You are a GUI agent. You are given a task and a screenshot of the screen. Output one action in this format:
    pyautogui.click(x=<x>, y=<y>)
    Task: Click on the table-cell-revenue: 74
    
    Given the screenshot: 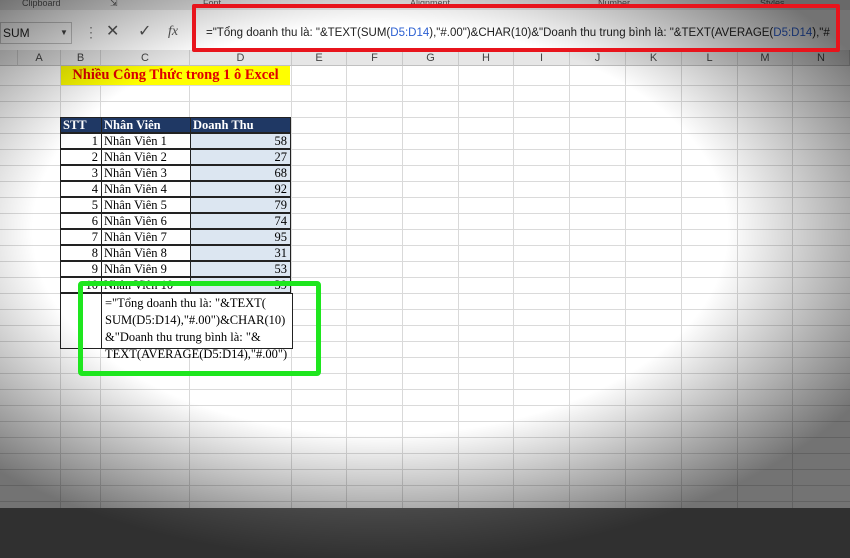 What is the action you would take?
    pyautogui.click(x=240, y=221)
    